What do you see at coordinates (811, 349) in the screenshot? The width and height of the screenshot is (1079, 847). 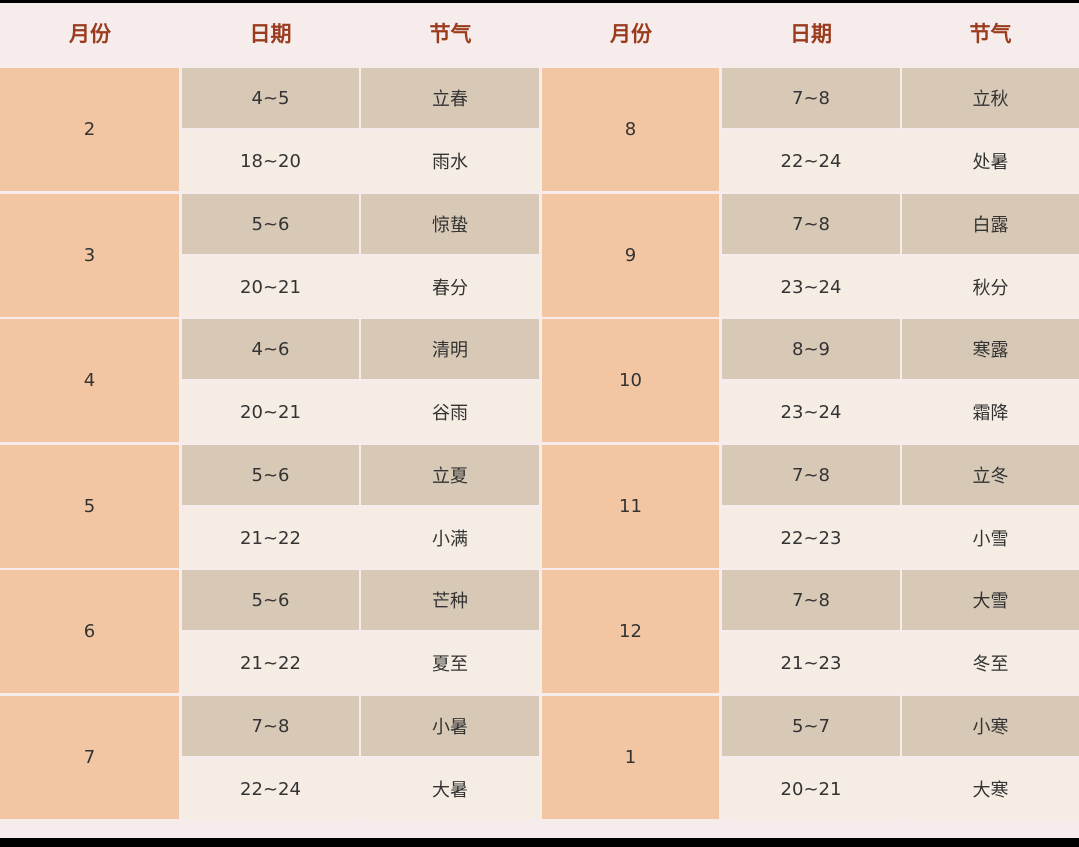 I see `date-cell: 8~9` at bounding box center [811, 349].